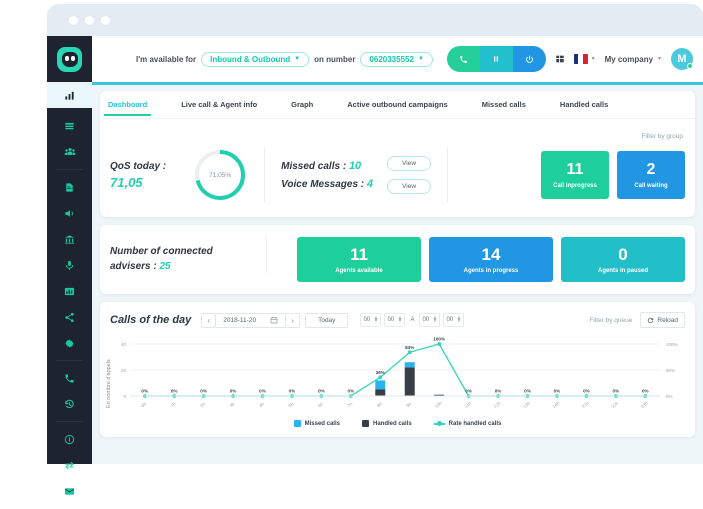  I want to click on svg-text: 0h, so click(143, 404).